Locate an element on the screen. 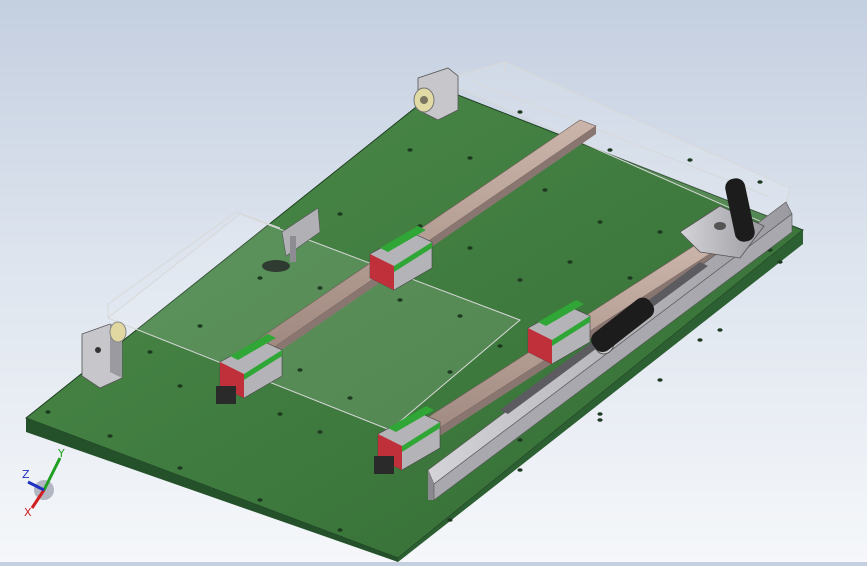 The width and height of the screenshot is (867, 566). y-axis-label: Y is located at coordinates (61, 454).